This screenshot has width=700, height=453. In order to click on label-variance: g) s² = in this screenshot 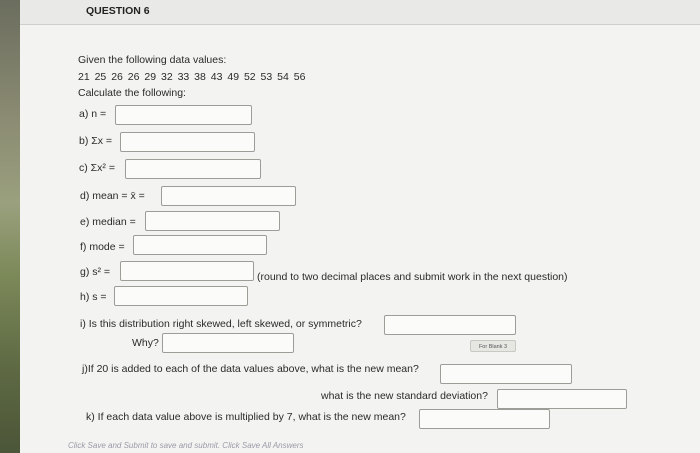, I will do `click(95, 272)`.